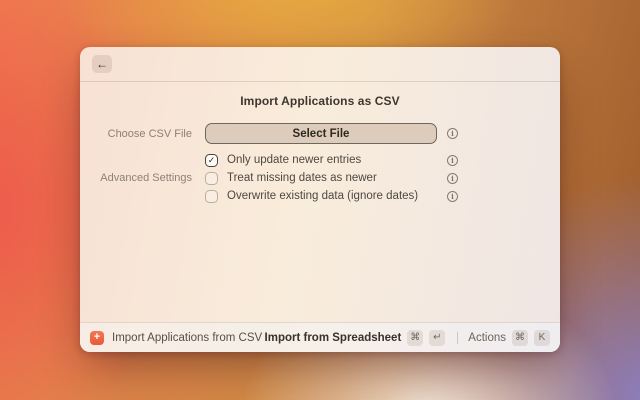  I want to click on extension-plus-icon: +, so click(97, 337).